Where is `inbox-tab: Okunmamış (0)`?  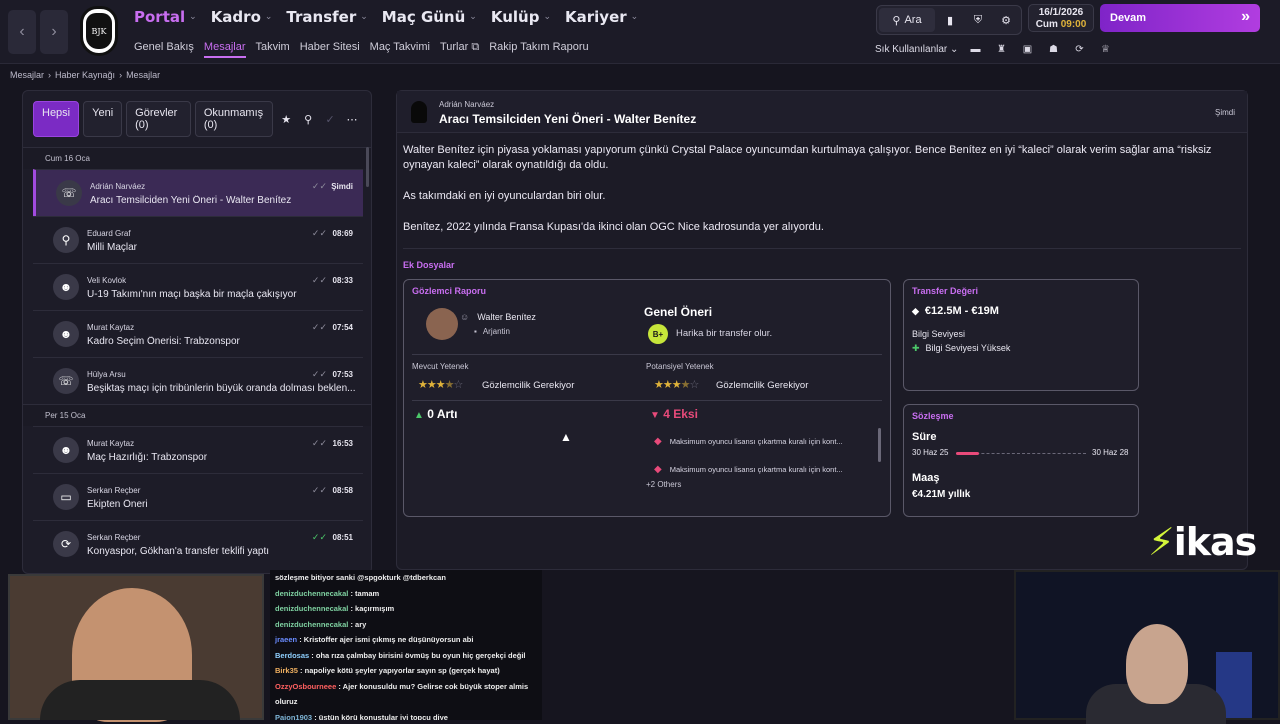
inbox-tab: Okunmamış (0) is located at coordinates (234, 119).